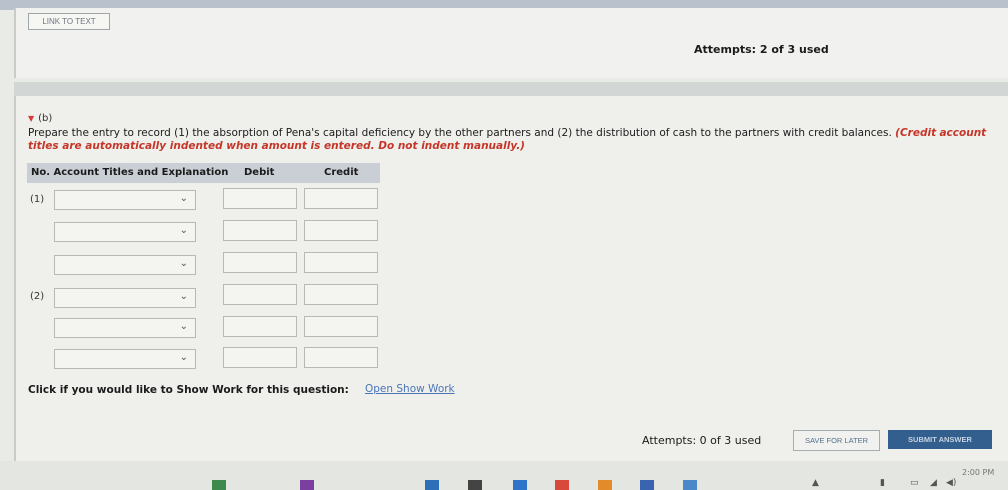 The width and height of the screenshot is (1008, 490). What do you see at coordinates (37, 296) in the screenshot?
I see `entry-label-2: (2)` at bounding box center [37, 296].